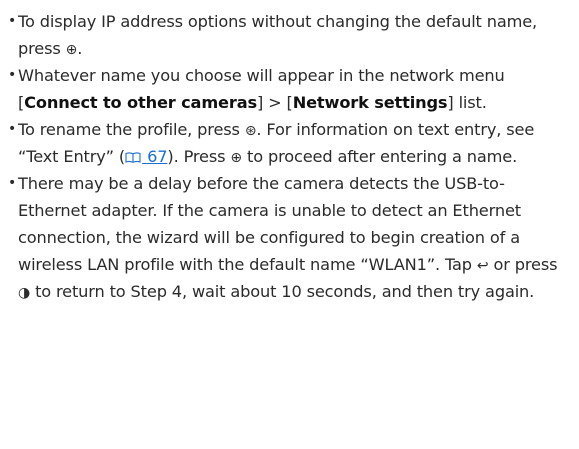 The image size is (579, 449). I want to click on menu-item-network-settings: Network settings, so click(370, 102).